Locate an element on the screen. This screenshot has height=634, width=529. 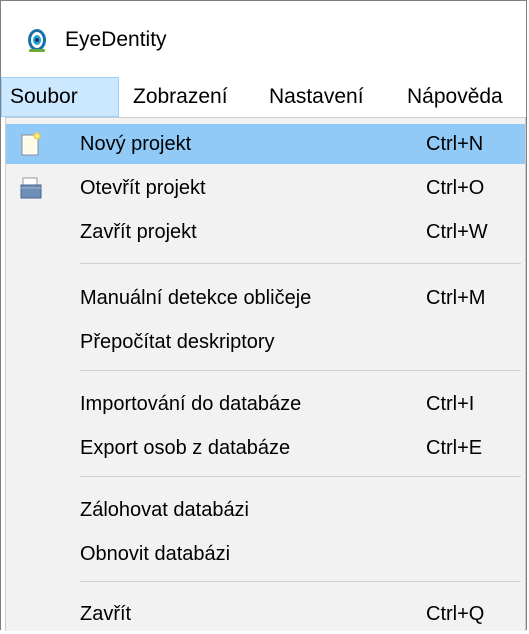
menu-item-label: Importování do databáze is located at coordinates (191, 404).